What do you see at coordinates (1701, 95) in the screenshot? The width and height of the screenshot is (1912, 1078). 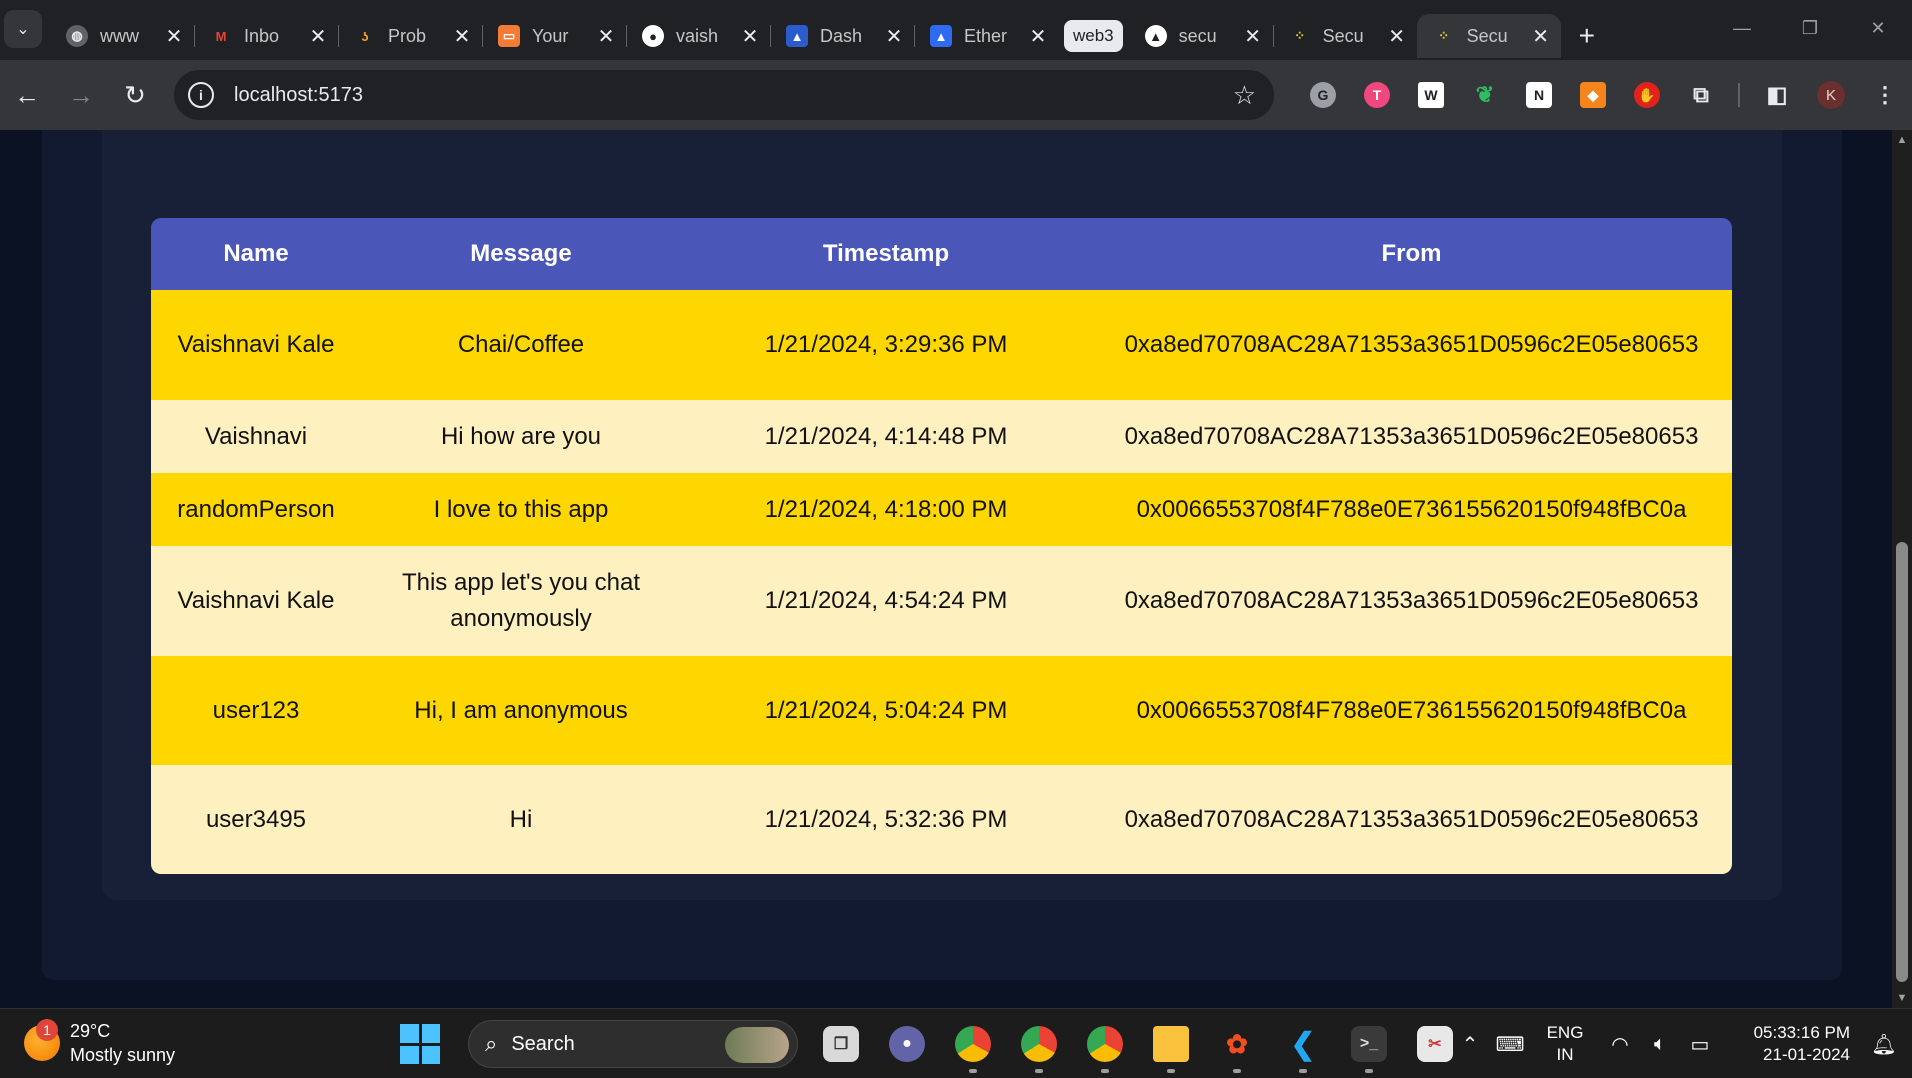 I see `extensions-puzzle-button: ⧉` at bounding box center [1701, 95].